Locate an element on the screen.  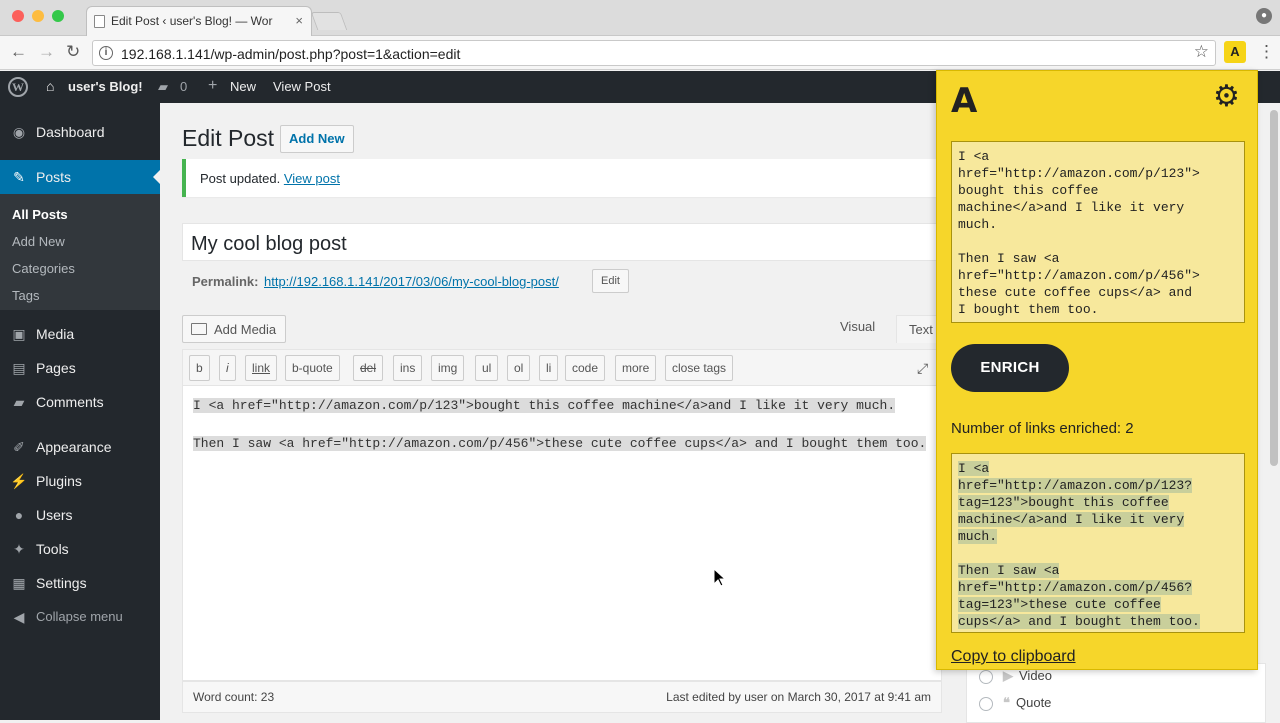
menu-appearance: ✐ Appearance is located at coordinates (80, 447).